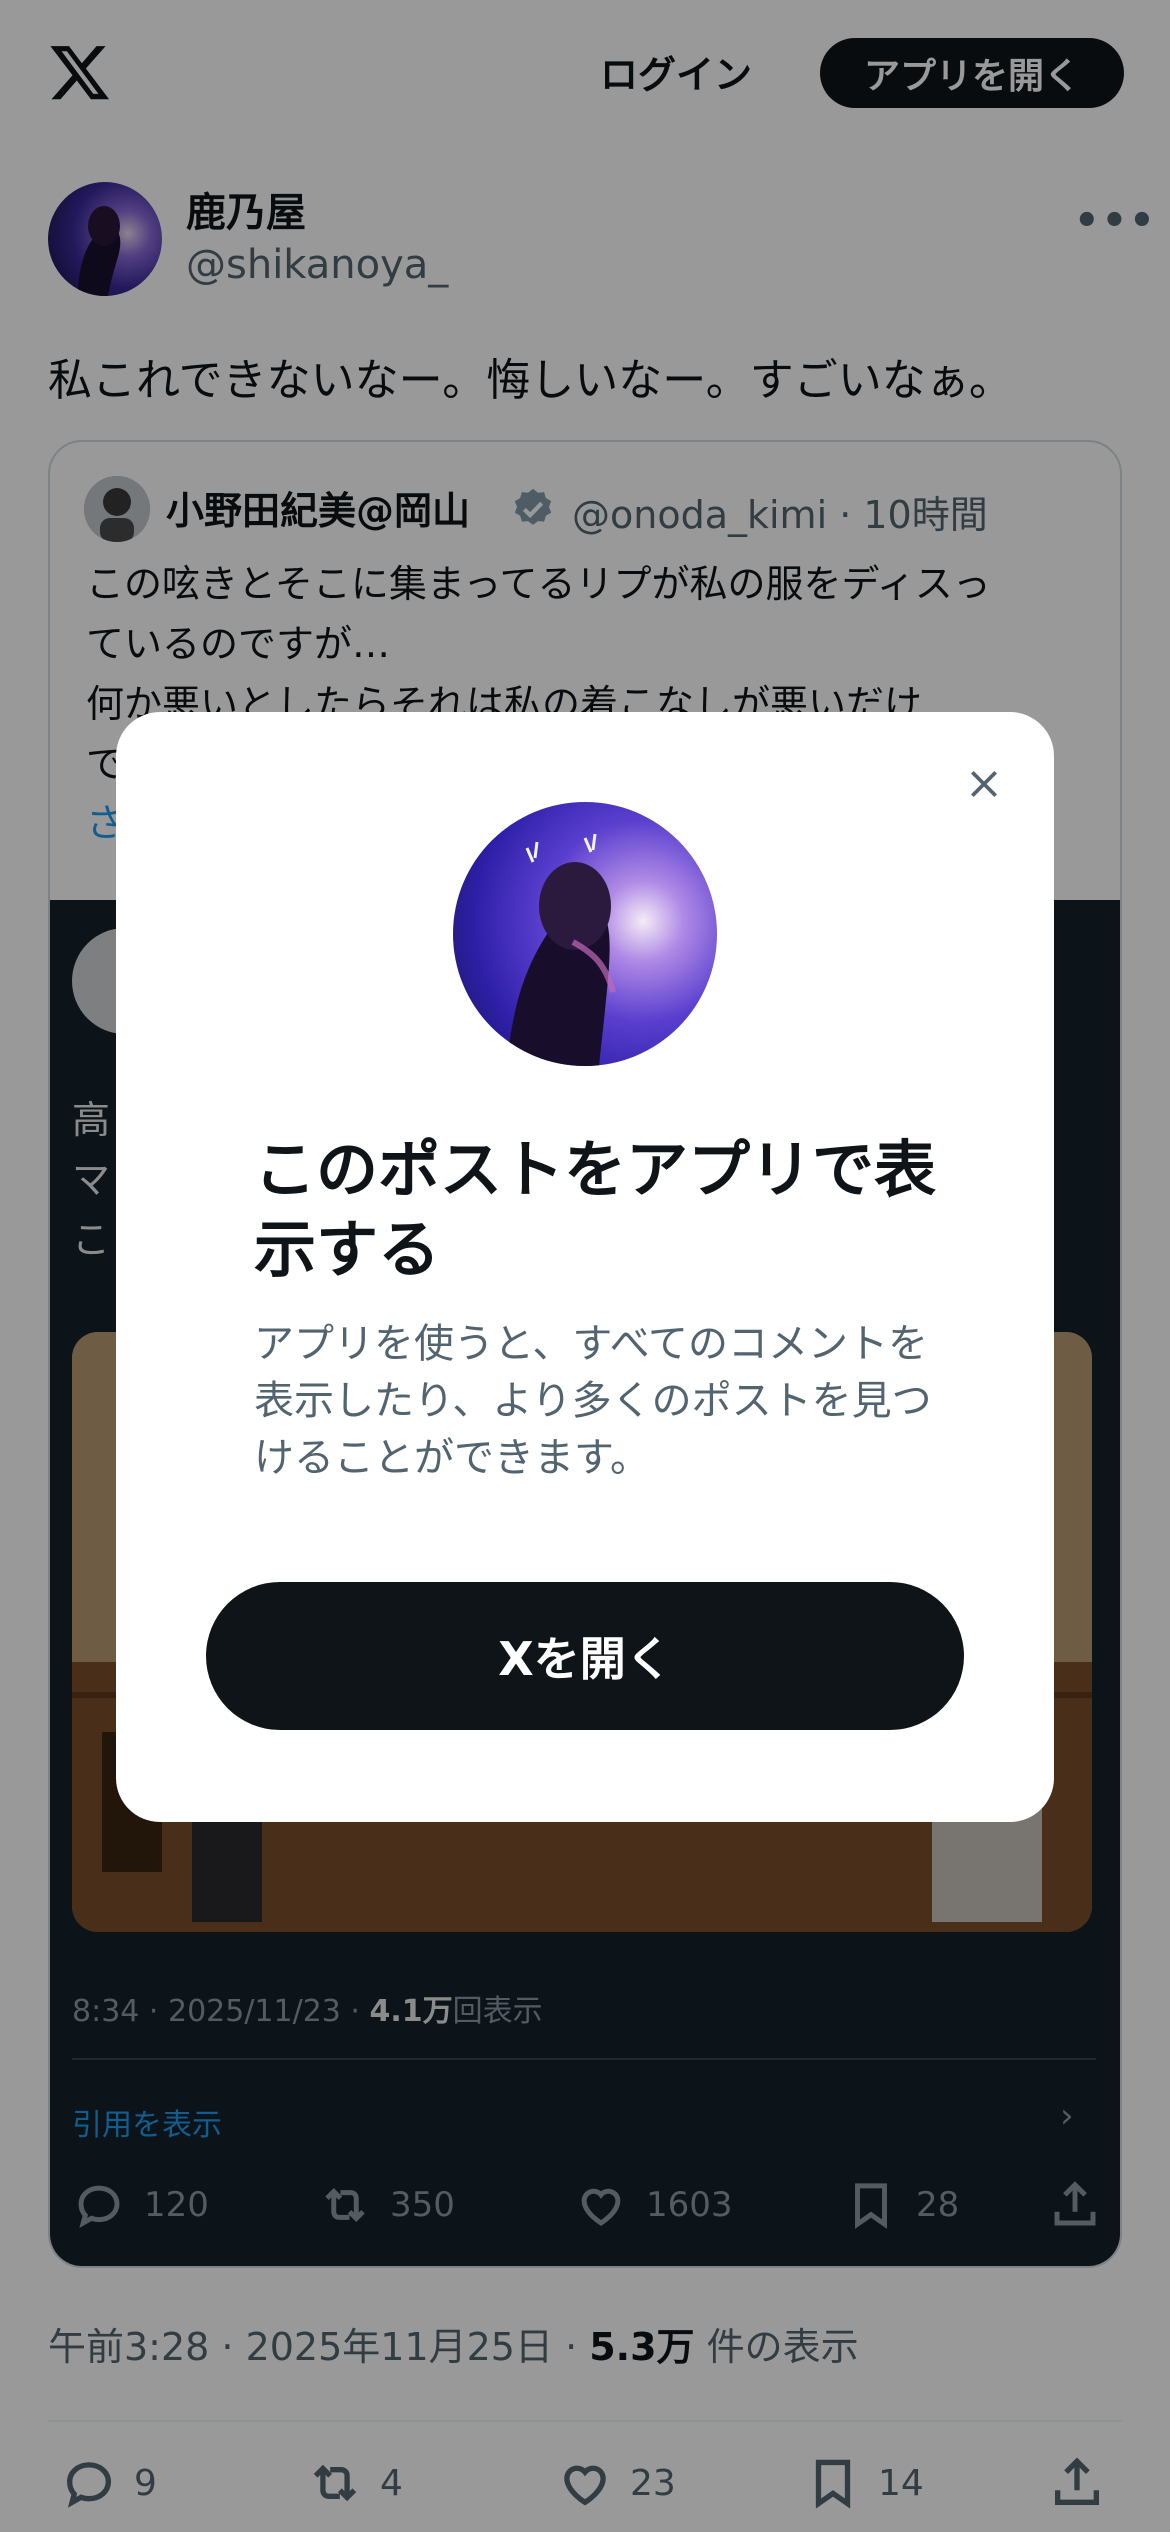 The height and width of the screenshot is (2532, 1170). What do you see at coordinates (595, 1209) in the screenshot?
I see `dialog-title: このポストをアプリで表示する` at bounding box center [595, 1209].